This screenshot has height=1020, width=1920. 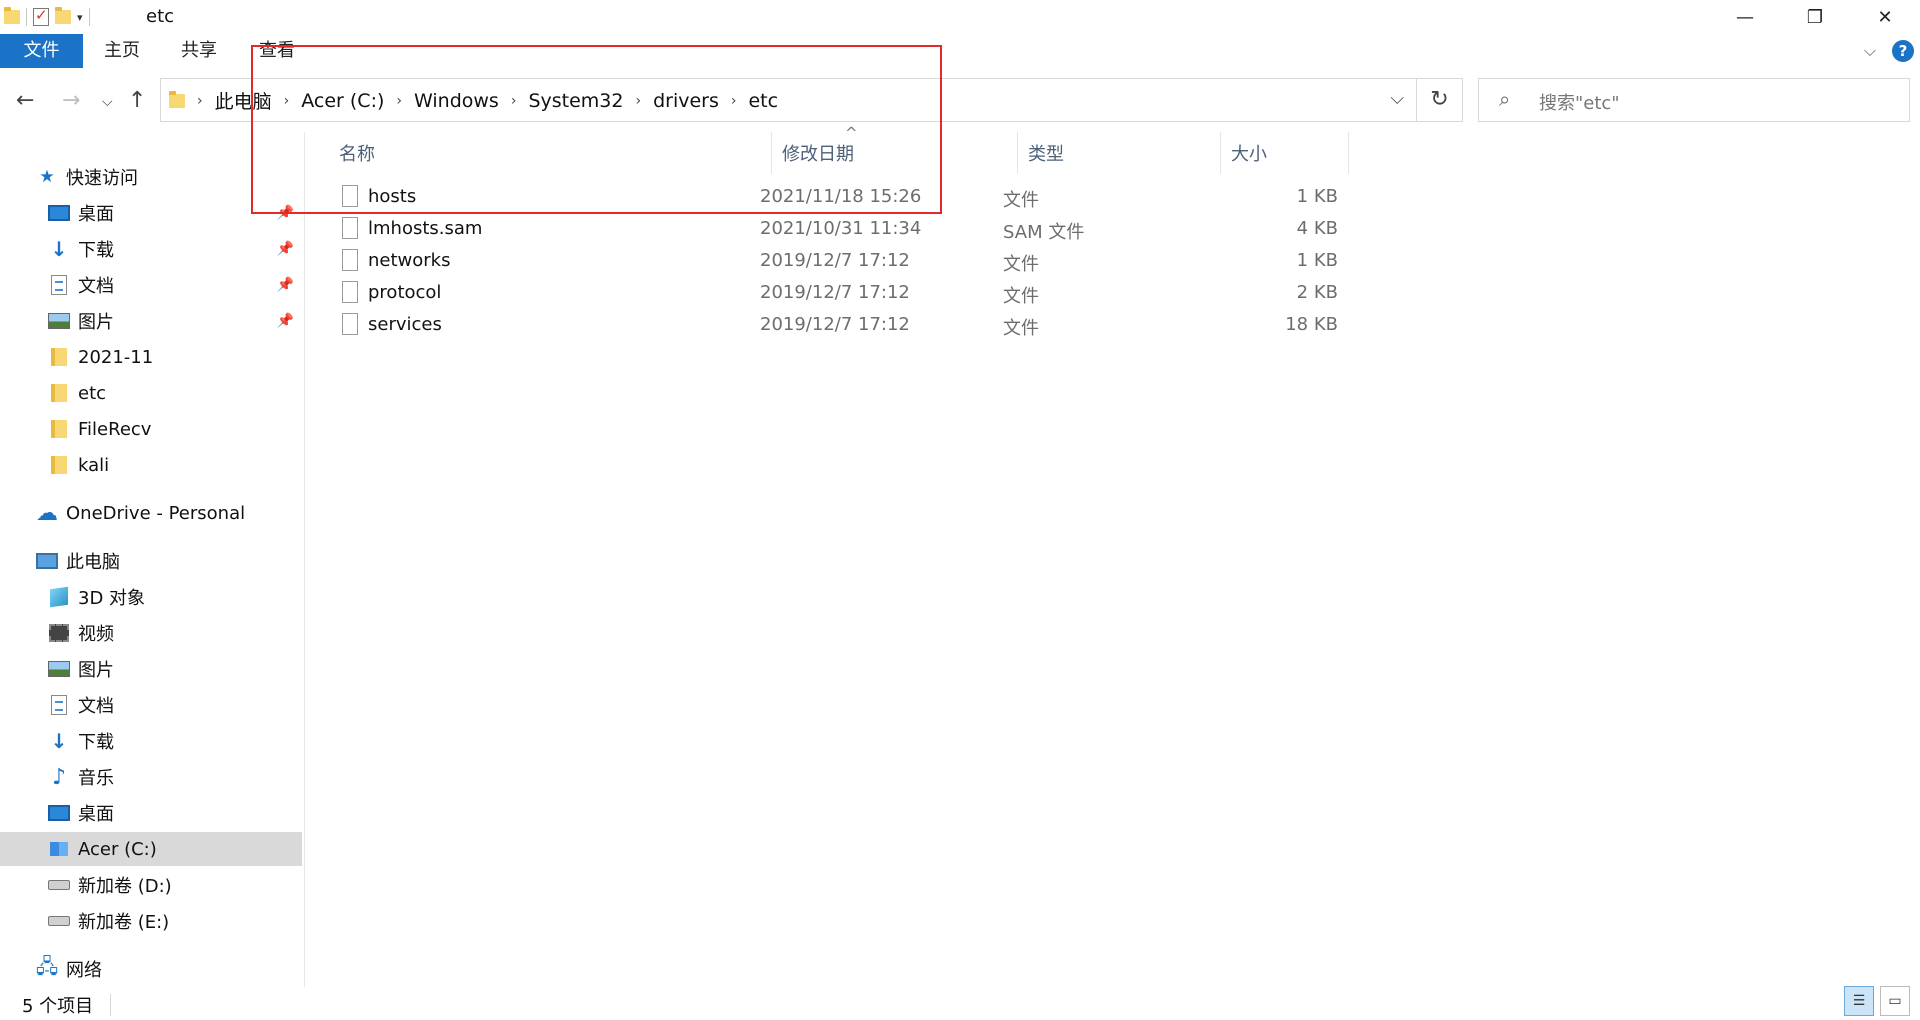 I want to click on sidebar-item-label: 2021-11, so click(x=116, y=357).